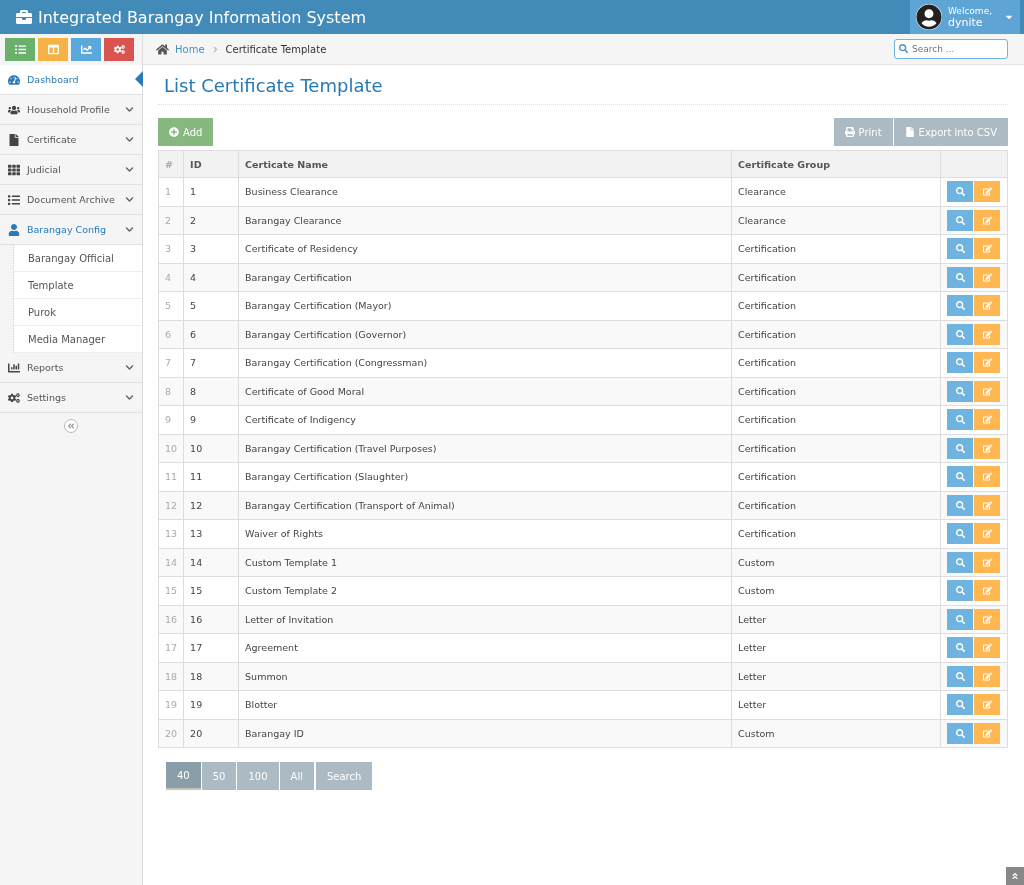  What do you see at coordinates (171, 647) in the screenshot?
I see `table-cell: 17` at bounding box center [171, 647].